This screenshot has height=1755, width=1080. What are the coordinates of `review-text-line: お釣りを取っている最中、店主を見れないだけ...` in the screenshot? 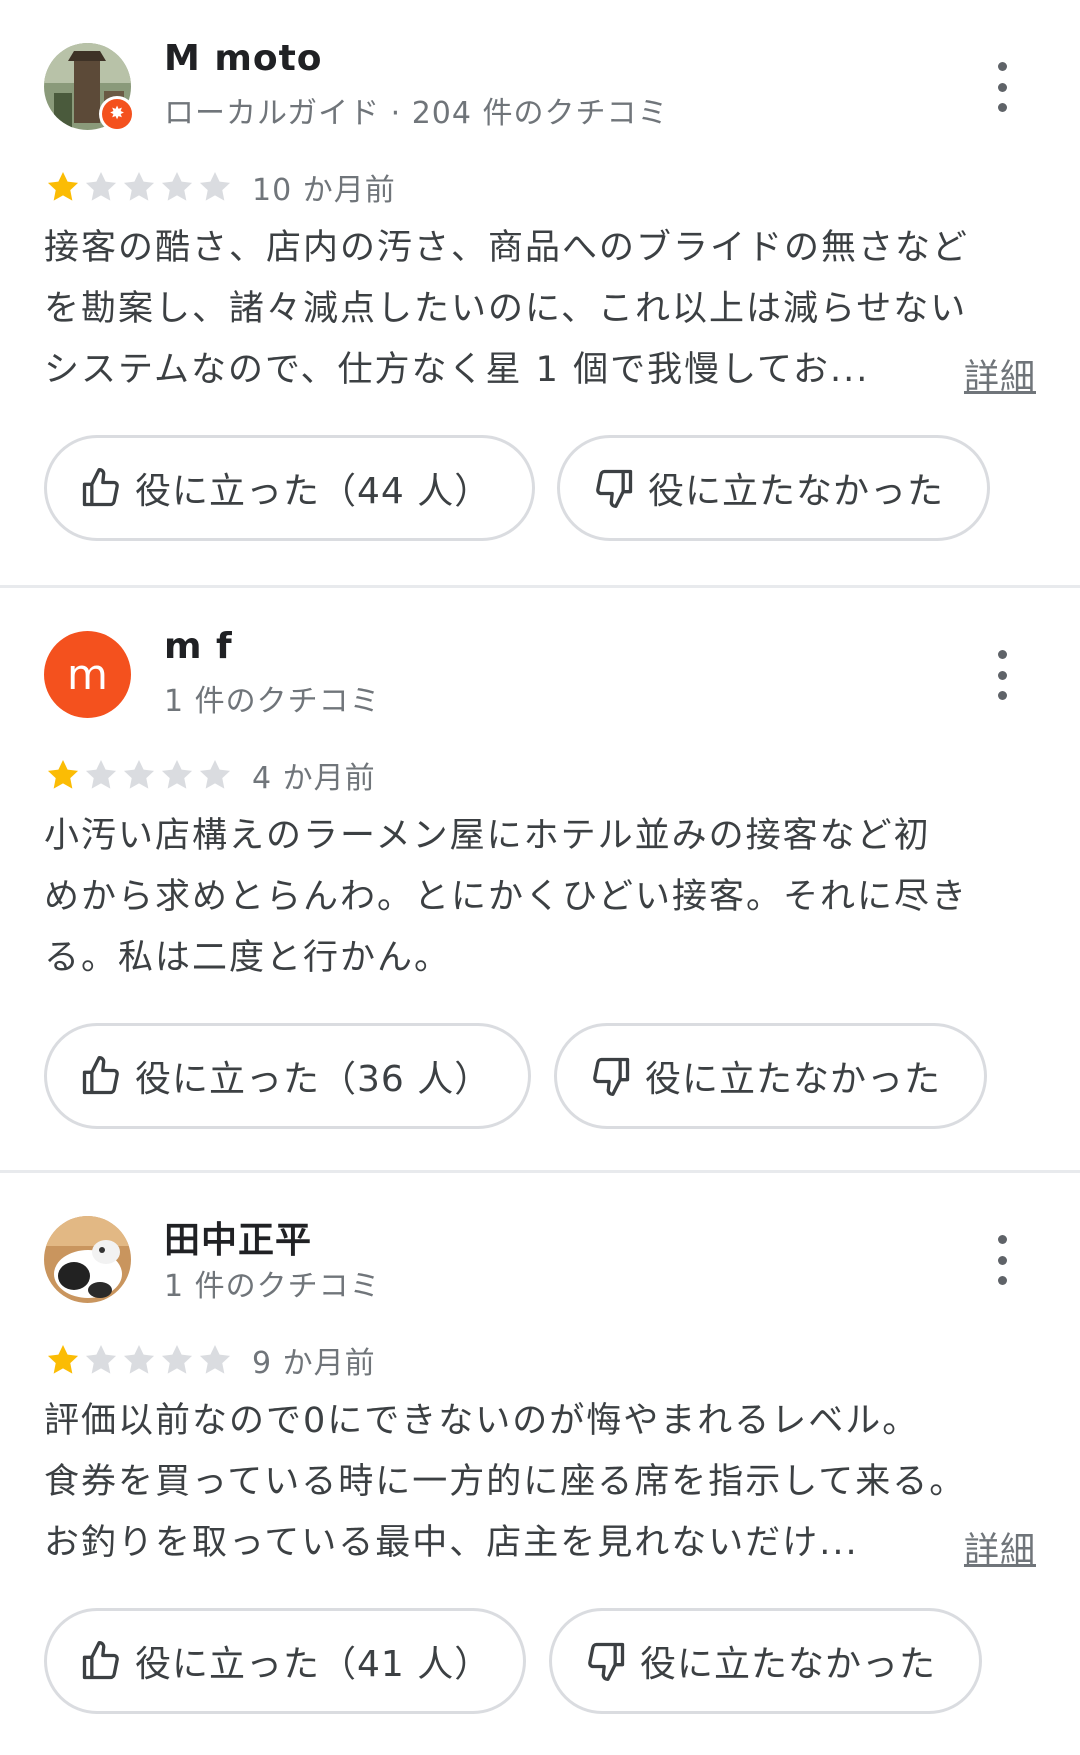 It's located at (451, 1543).